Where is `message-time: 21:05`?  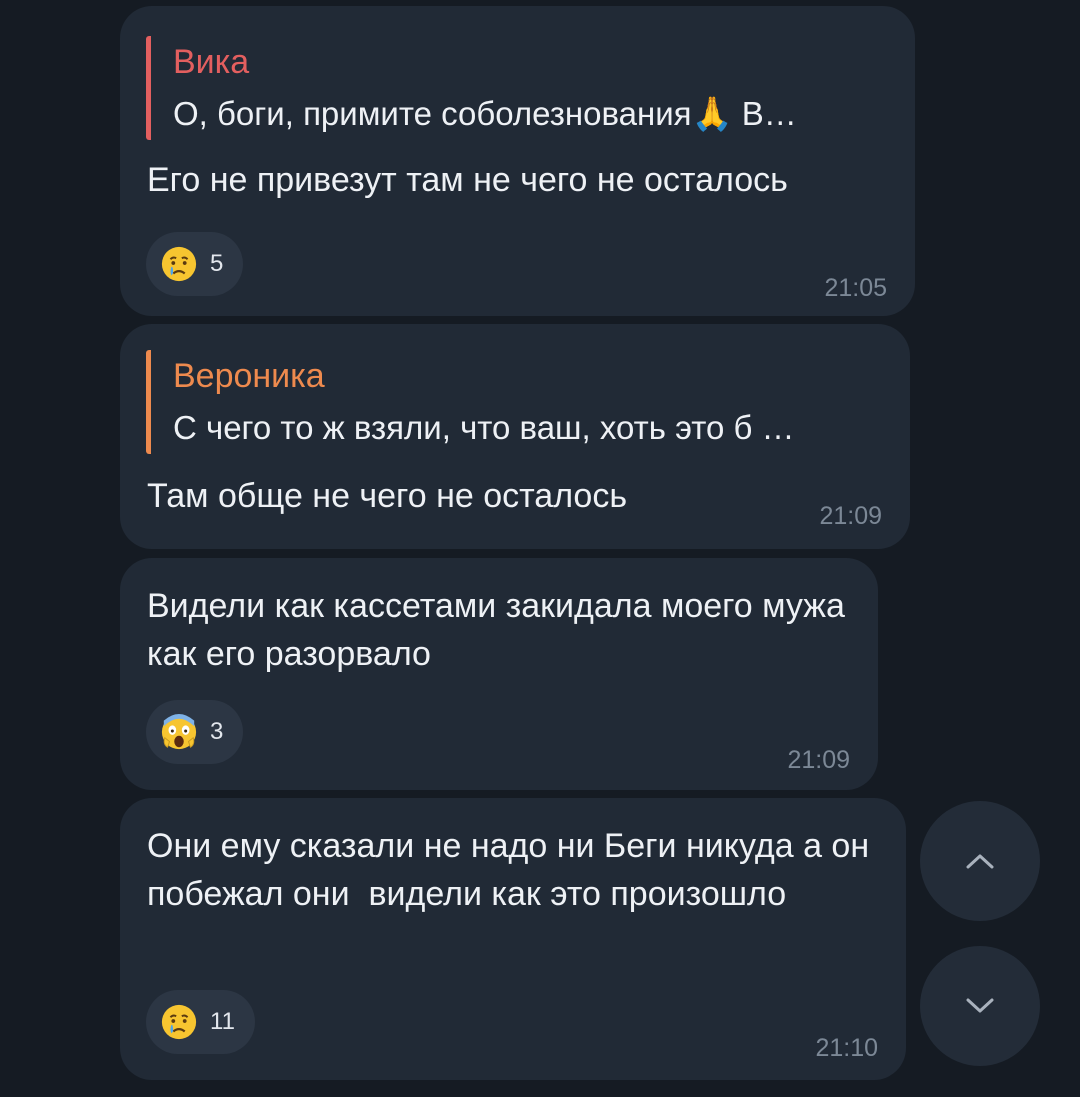
message-time: 21:05 is located at coordinates (855, 288).